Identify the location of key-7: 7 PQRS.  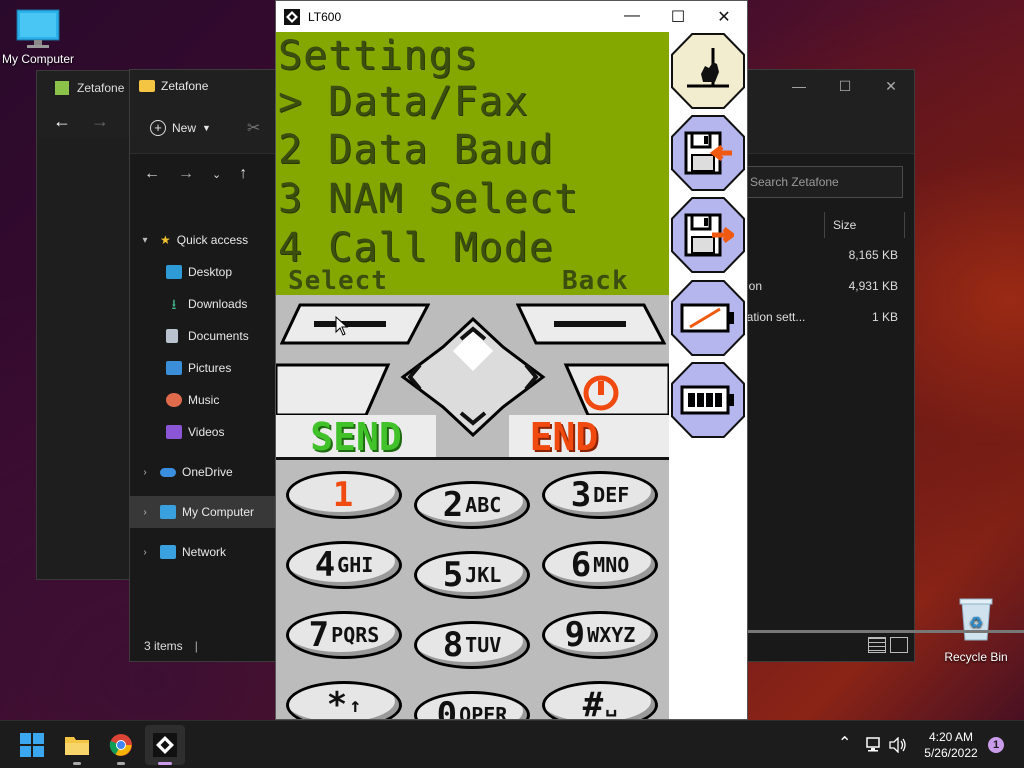
(344, 635).